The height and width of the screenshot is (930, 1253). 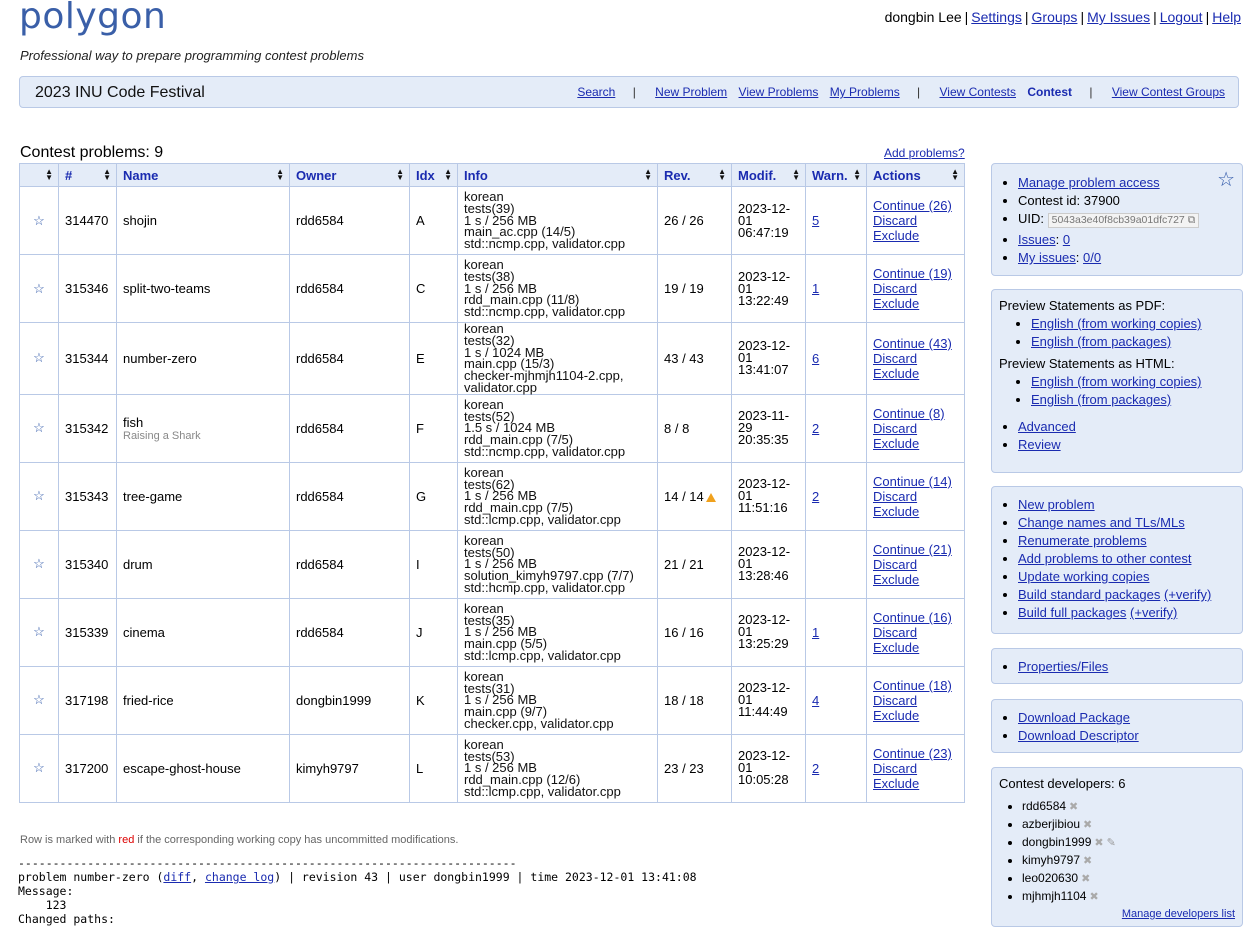 I want to click on nav-new-problem: New Problem, so click(x=691, y=92).